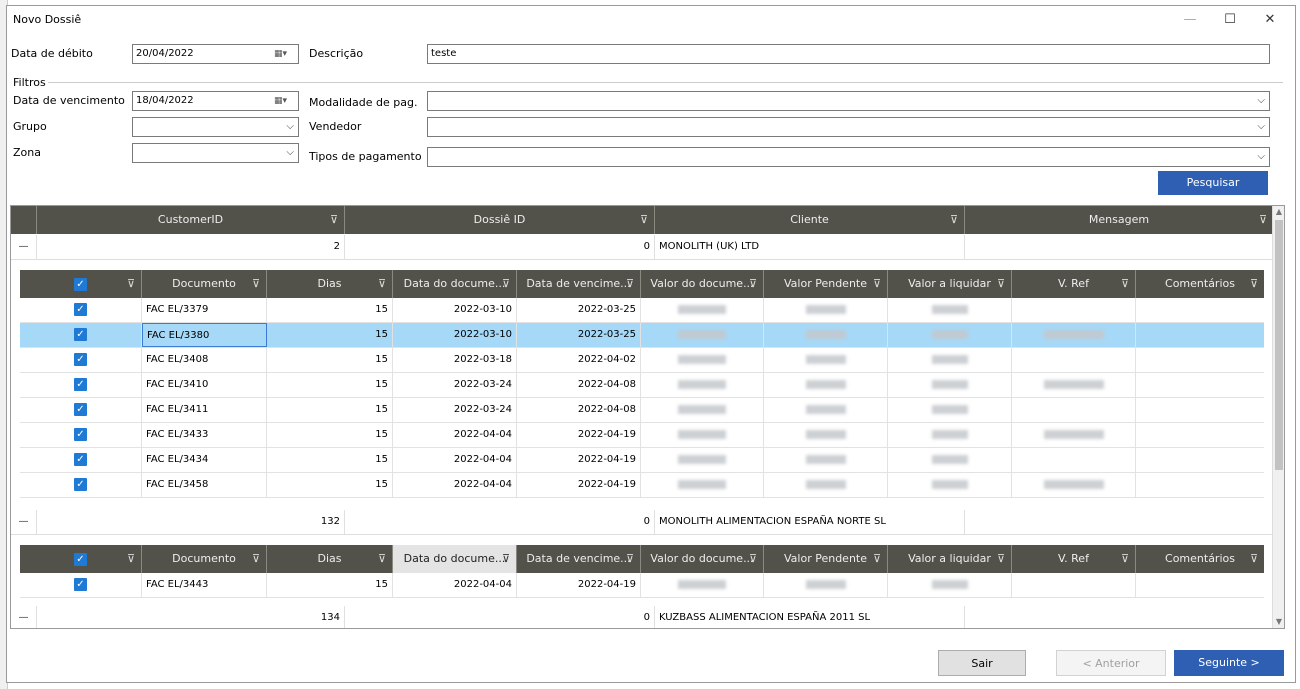 The width and height of the screenshot is (1300, 689). What do you see at coordinates (642, 585) in the screenshot?
I see `table-row: ✓ FAC EL/3443 15 2022-04-04 2022-04-19` at bounding box center [642, 585].